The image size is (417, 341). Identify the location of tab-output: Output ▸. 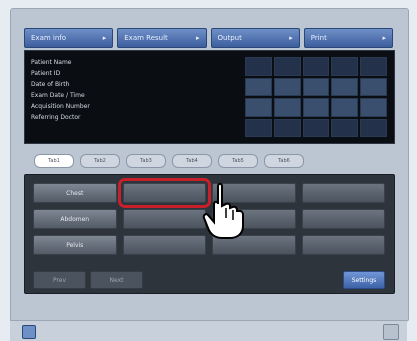
(255, 38).